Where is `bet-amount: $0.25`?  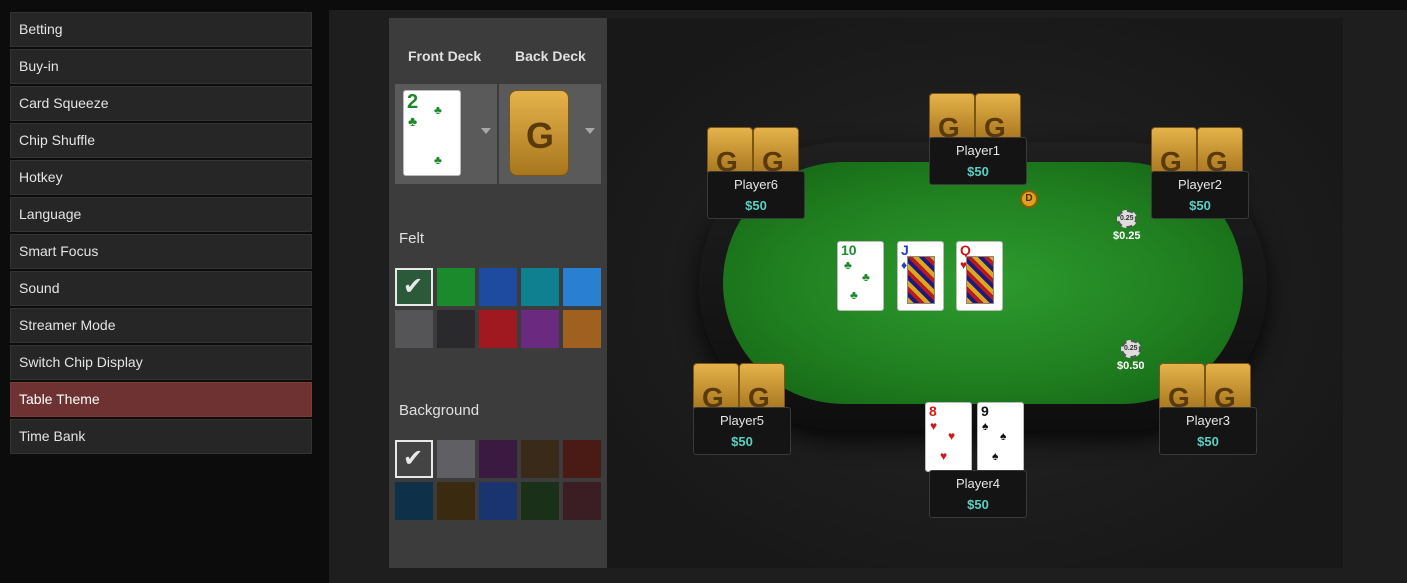
bet-amount: $0.25 is located at coordinates (1127, 236).